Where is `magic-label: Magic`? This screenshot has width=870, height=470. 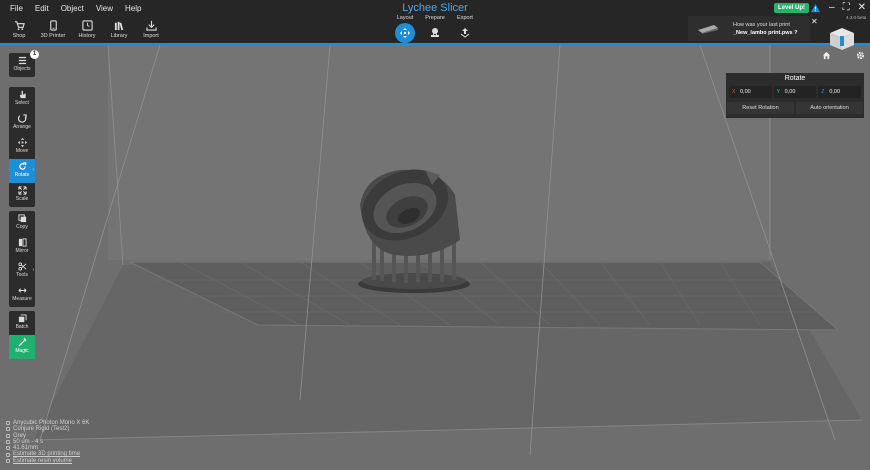 magic-label: Magic is located at coordinates (22, 351).